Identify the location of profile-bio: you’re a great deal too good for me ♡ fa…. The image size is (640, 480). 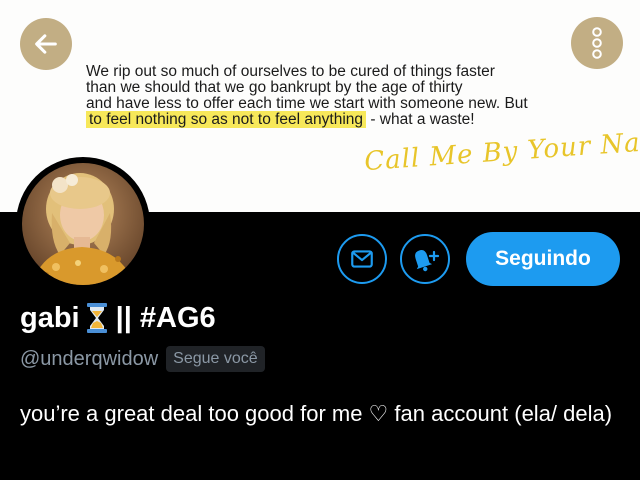
(316, 413).